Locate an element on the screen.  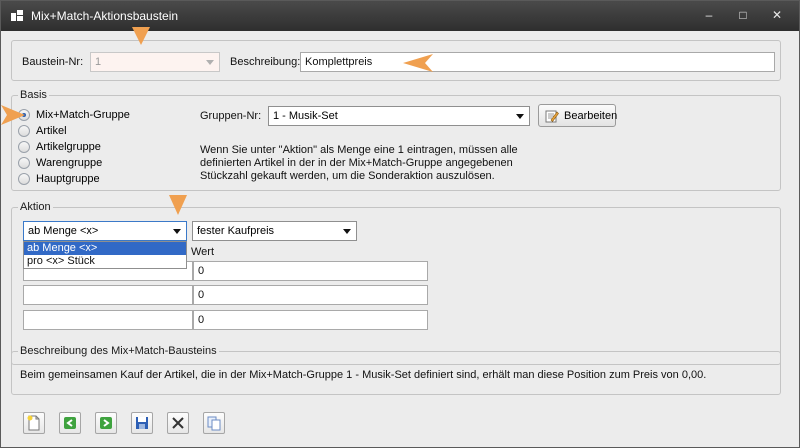
close-button: ✕ is located at coordinates (777, 15).